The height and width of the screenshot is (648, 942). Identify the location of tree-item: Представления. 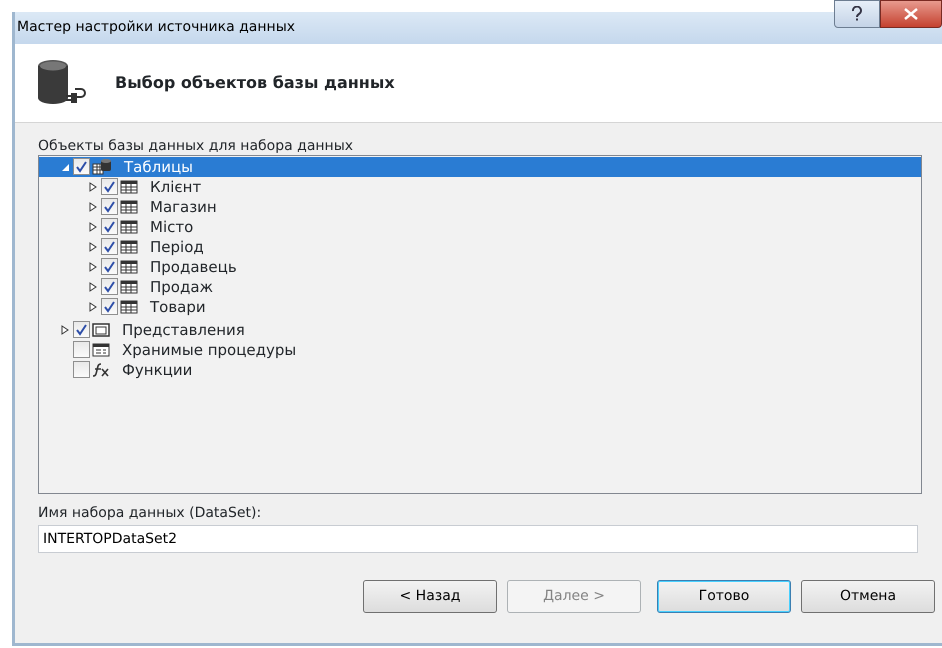
(480, 330).